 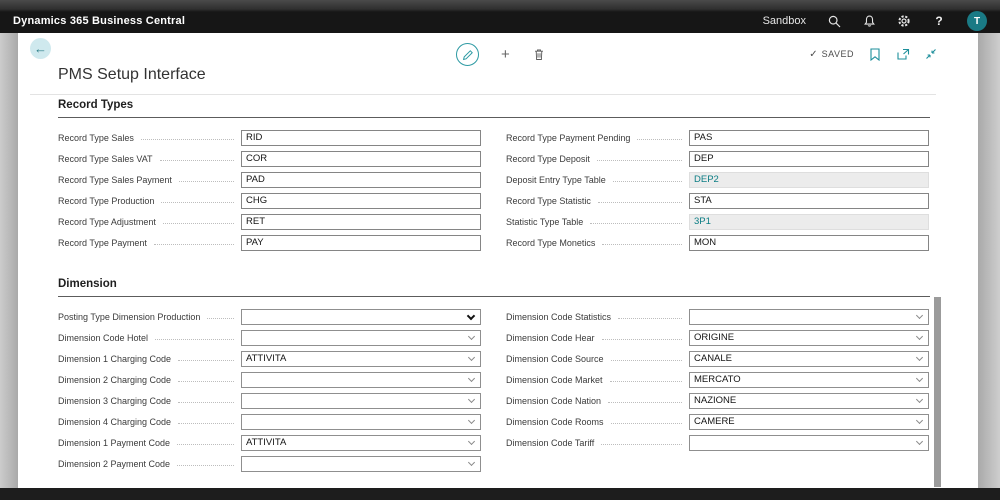 What do you see at coordinates (115, 400) in the screenshot?
I see `field-label: Dimension 3 Charging Code` at bounding box center [115, 400].